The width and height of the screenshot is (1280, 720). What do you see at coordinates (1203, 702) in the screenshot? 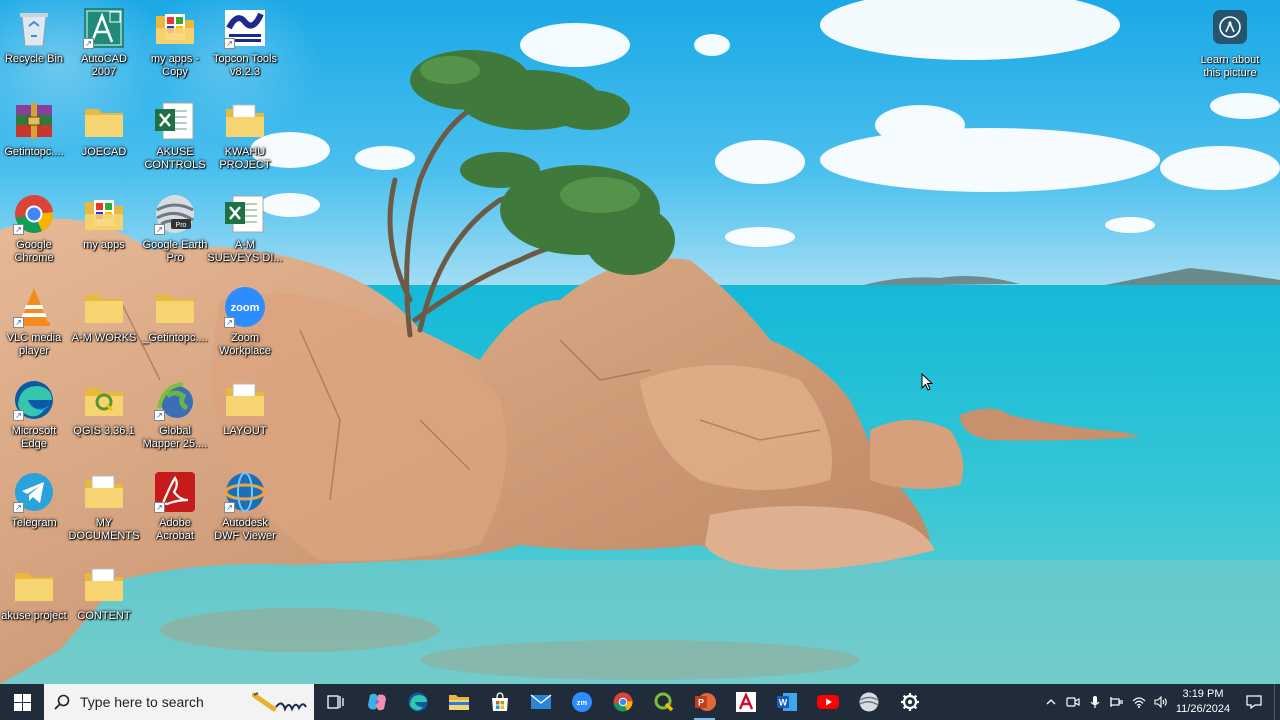
I see `clock: 3:19 PM 11/26/2024` at bounding box center [1203, 702].